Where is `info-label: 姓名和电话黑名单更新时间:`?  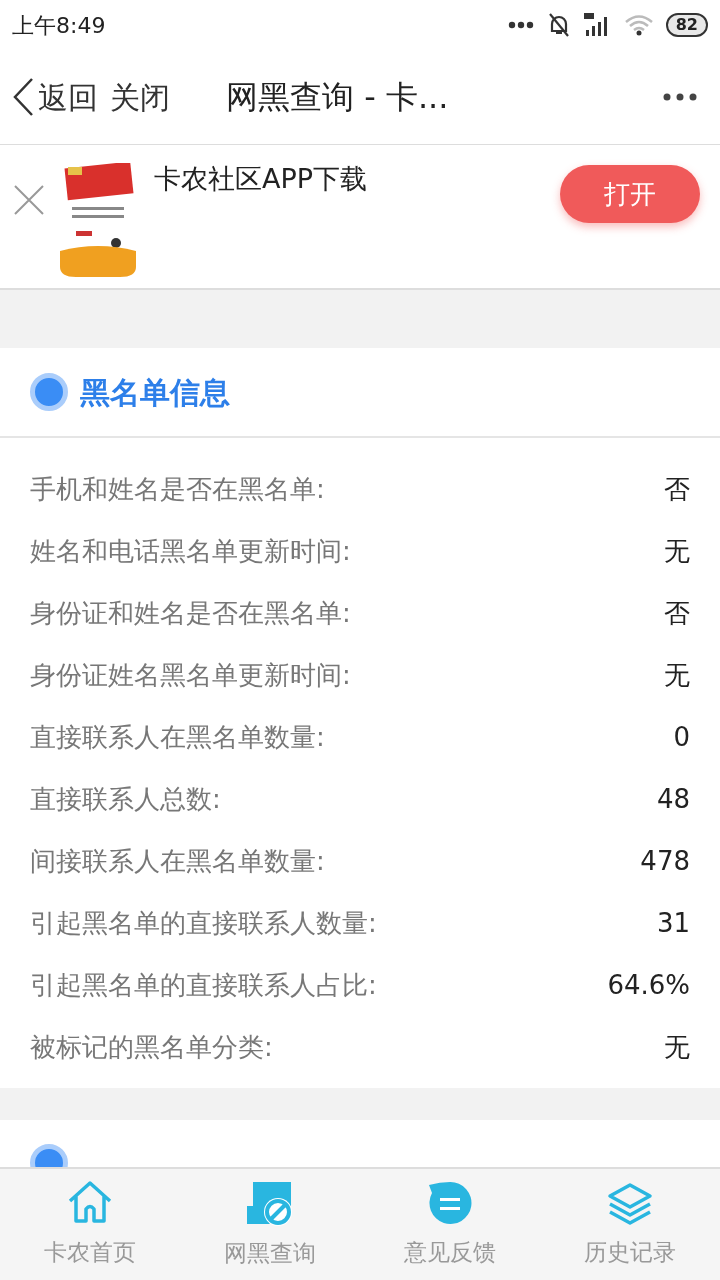 info-label: 姓名和电话黑名单更新时间: is located at coordinates (190, 551).